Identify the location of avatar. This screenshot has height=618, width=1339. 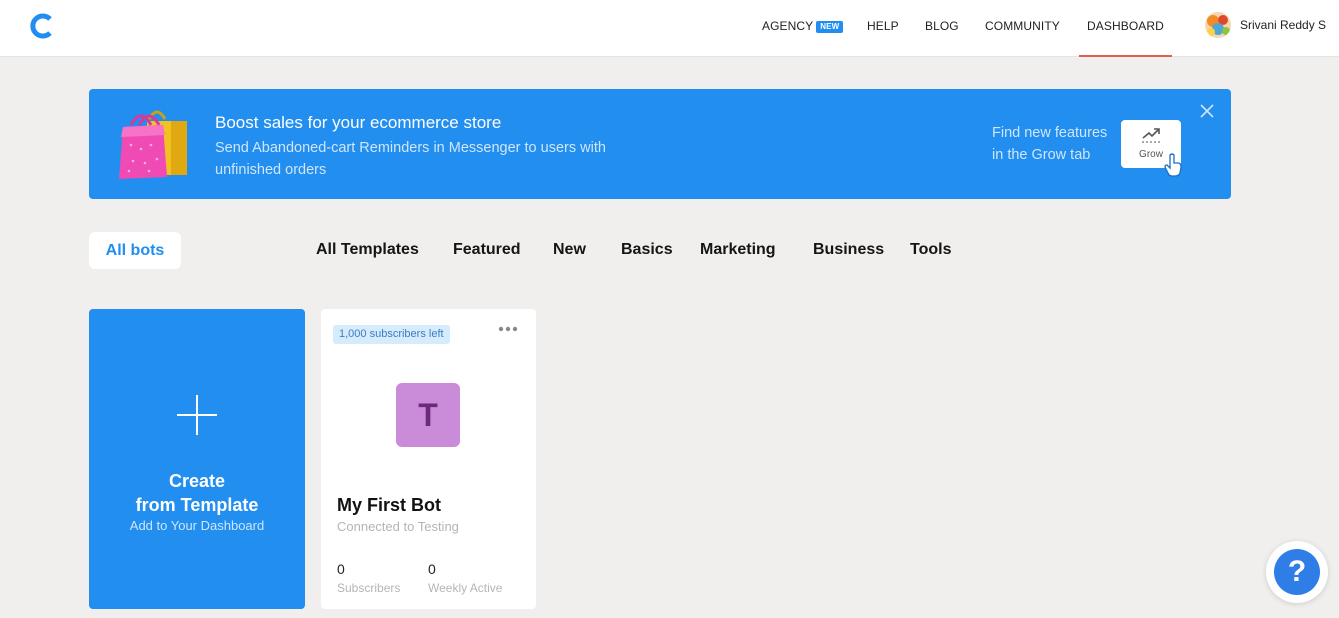
(1218, 25).